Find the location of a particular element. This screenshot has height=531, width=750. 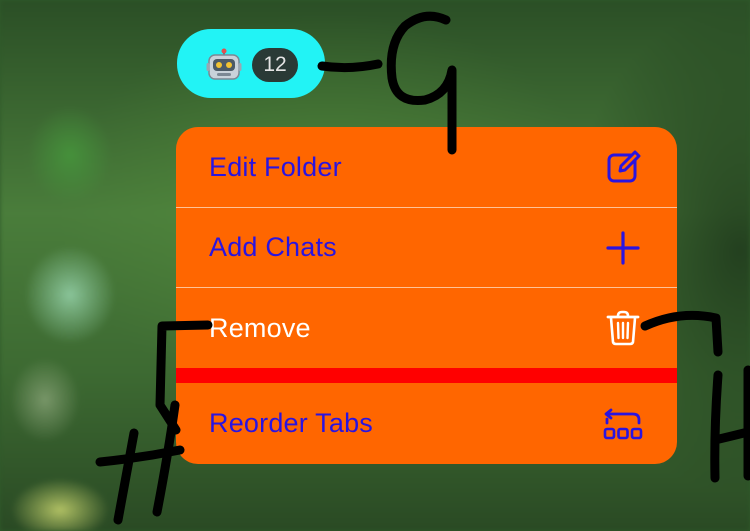

menu-item-reorder-tabs: Reorder Tabs is located at coordinates (426, 423).